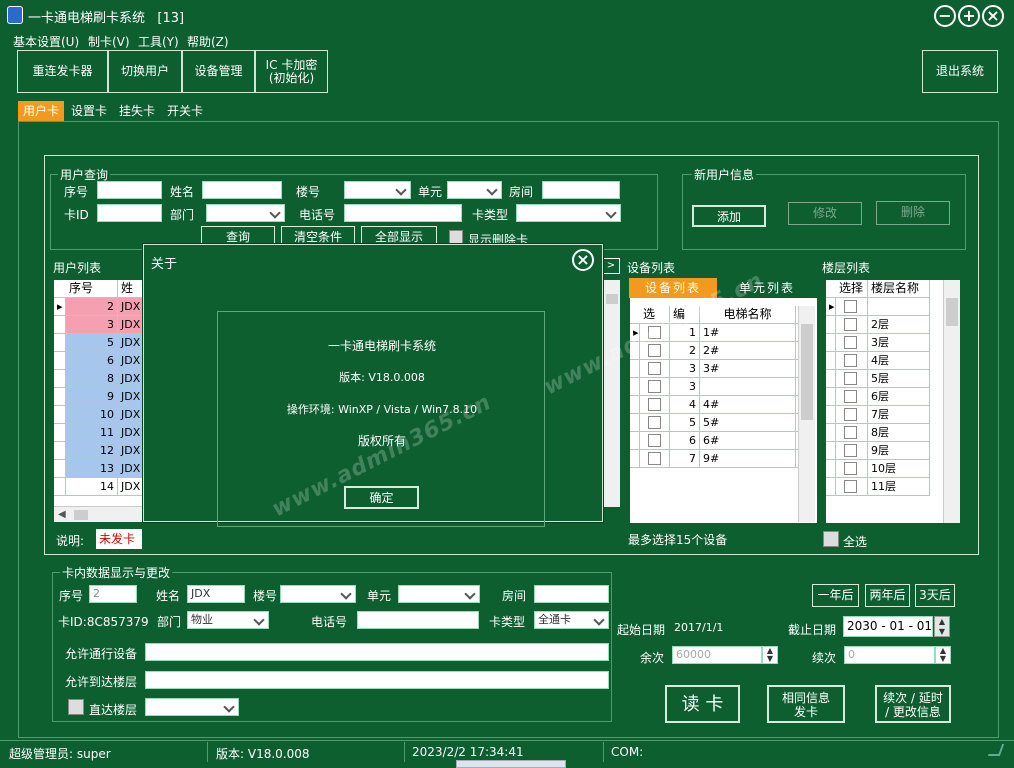 The height and width of the screenshot is (768, 1014). Describe the element at coordinates (807, 372) in the screenshot. I see `device-vscroll-thumb` at that location.